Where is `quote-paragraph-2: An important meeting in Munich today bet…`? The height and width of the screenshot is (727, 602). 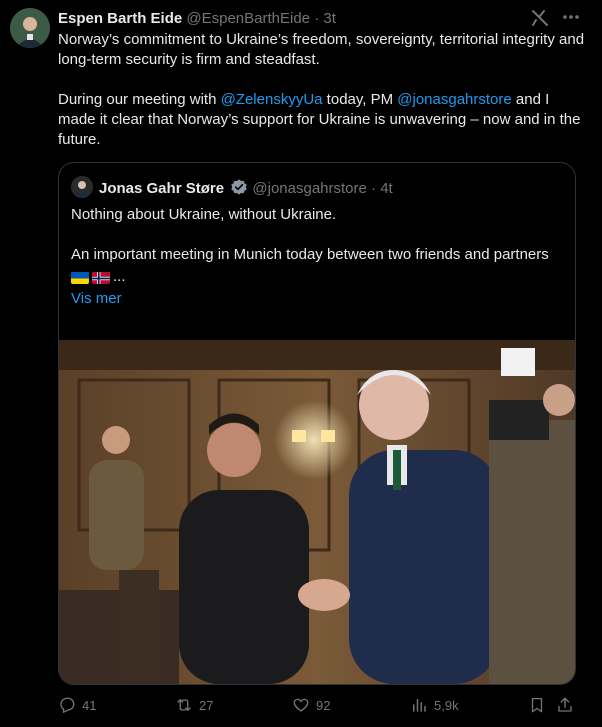 quote-paragraph-2: An important meeting in Munich today bet… is located at coordinates (310, 254).